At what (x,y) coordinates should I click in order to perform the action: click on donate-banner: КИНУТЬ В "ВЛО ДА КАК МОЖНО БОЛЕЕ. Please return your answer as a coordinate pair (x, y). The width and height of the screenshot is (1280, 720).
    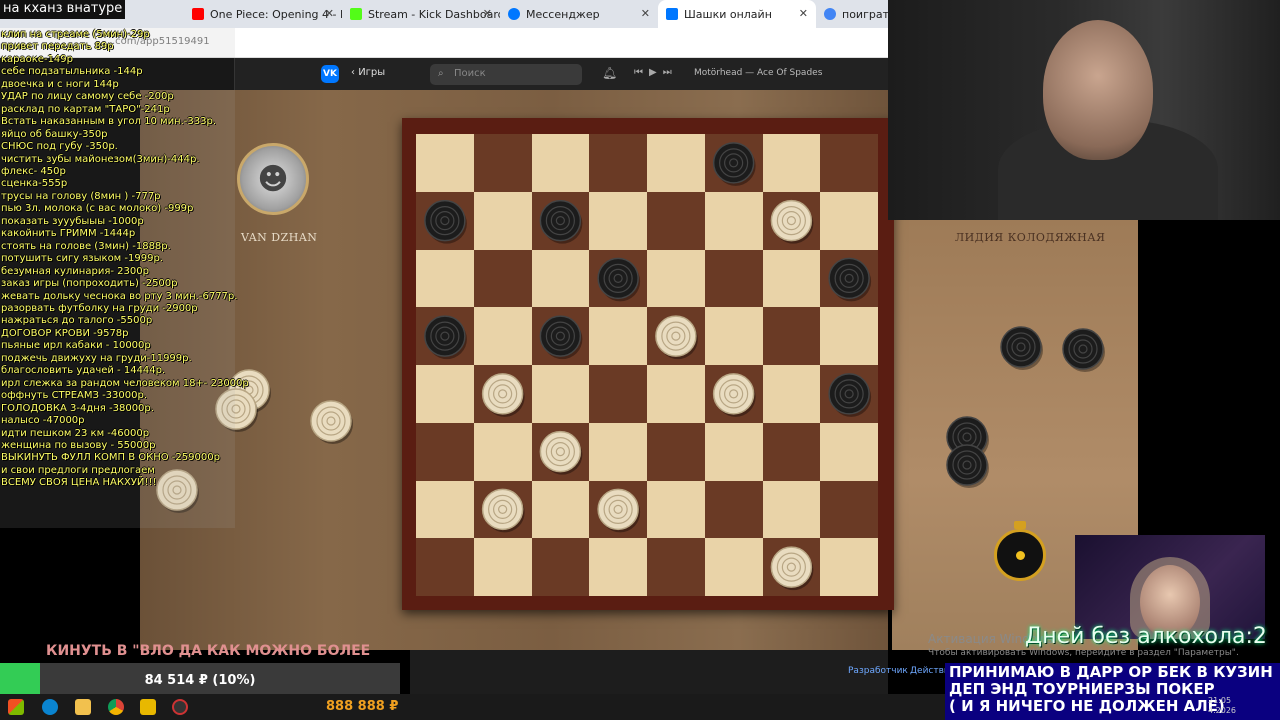
    Looking at the image, I should click on (208, 651).